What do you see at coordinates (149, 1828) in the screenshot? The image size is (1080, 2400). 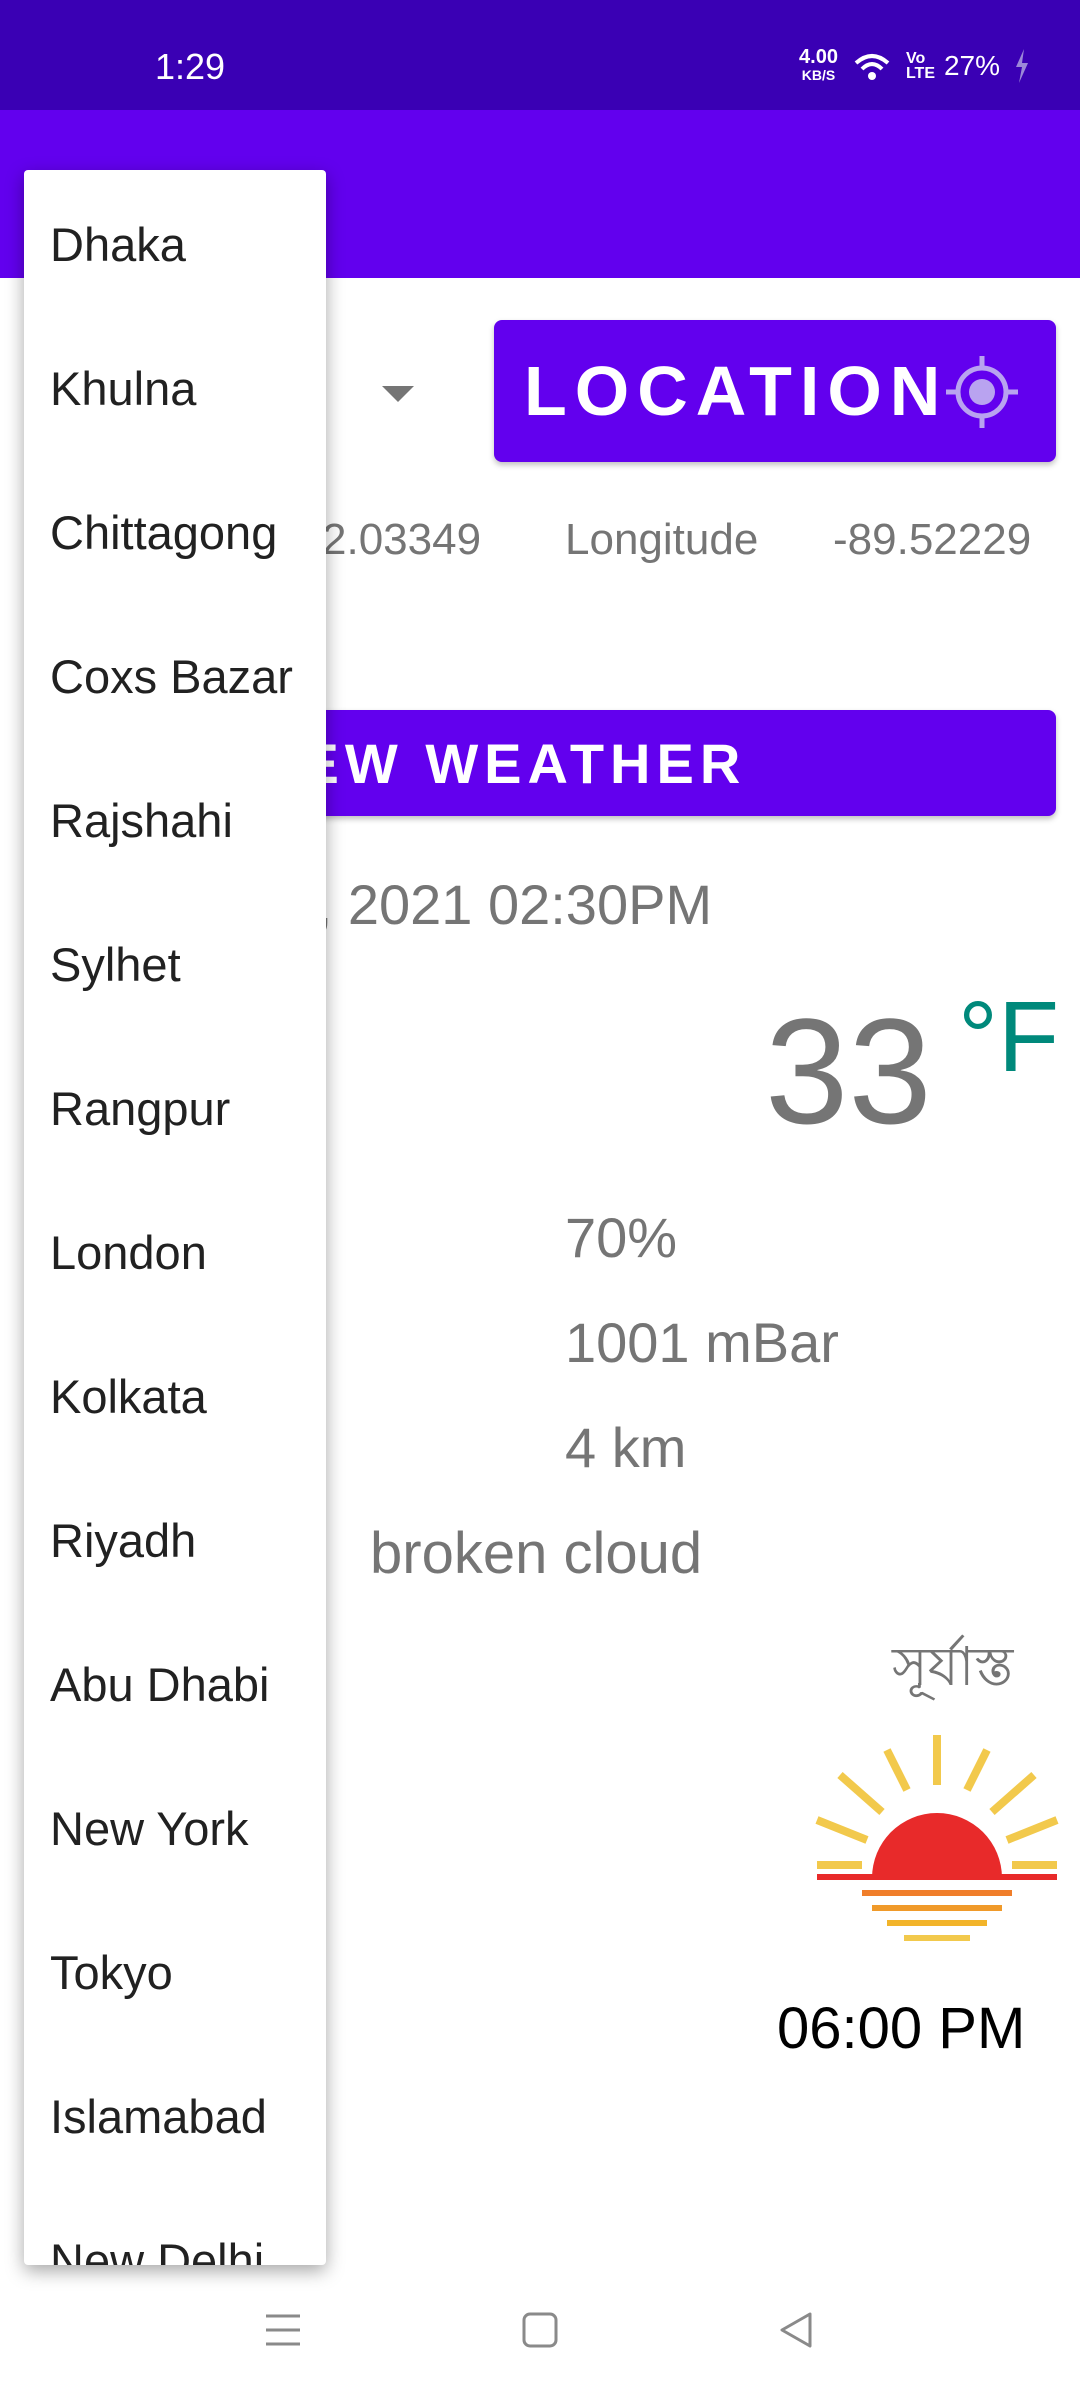 I see `dropdown-item-new-york: New York` at bounding box center [149, 1828].